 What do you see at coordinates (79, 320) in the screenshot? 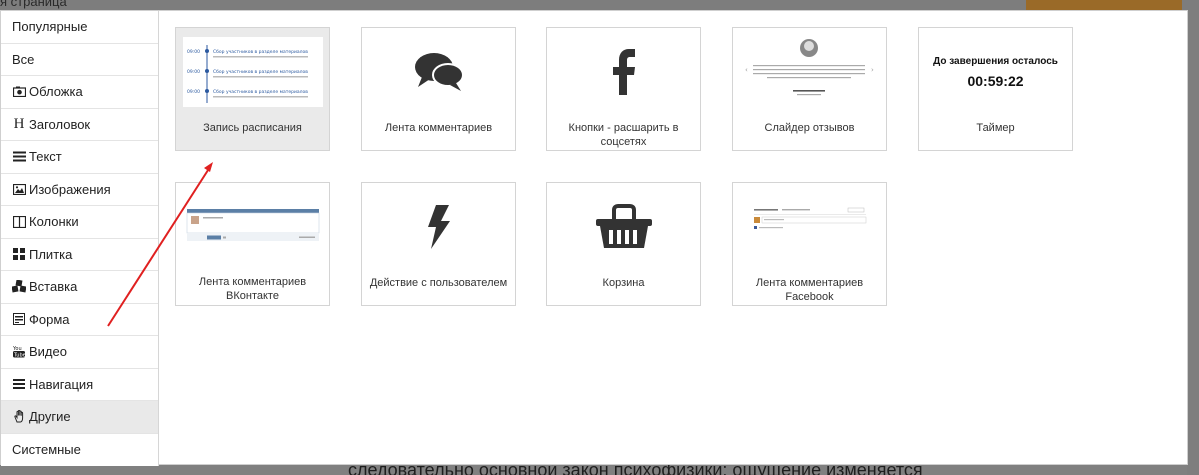
I see `sidebar-item-form: Форма` at bounding box center [79, 320].